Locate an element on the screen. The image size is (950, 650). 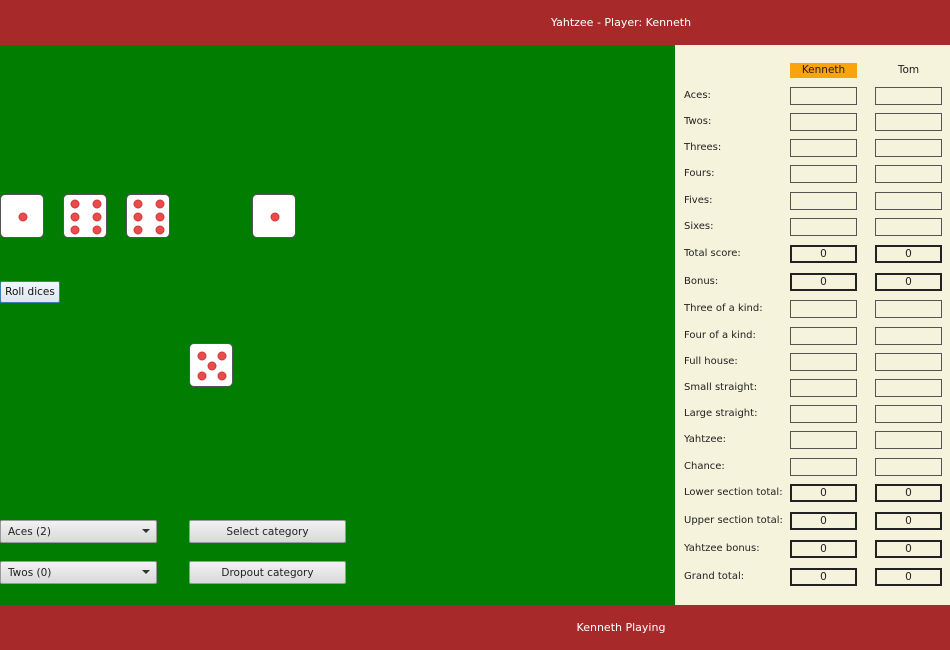
dropout-category-value: Twos (0) is located at coordinates (30, 572).